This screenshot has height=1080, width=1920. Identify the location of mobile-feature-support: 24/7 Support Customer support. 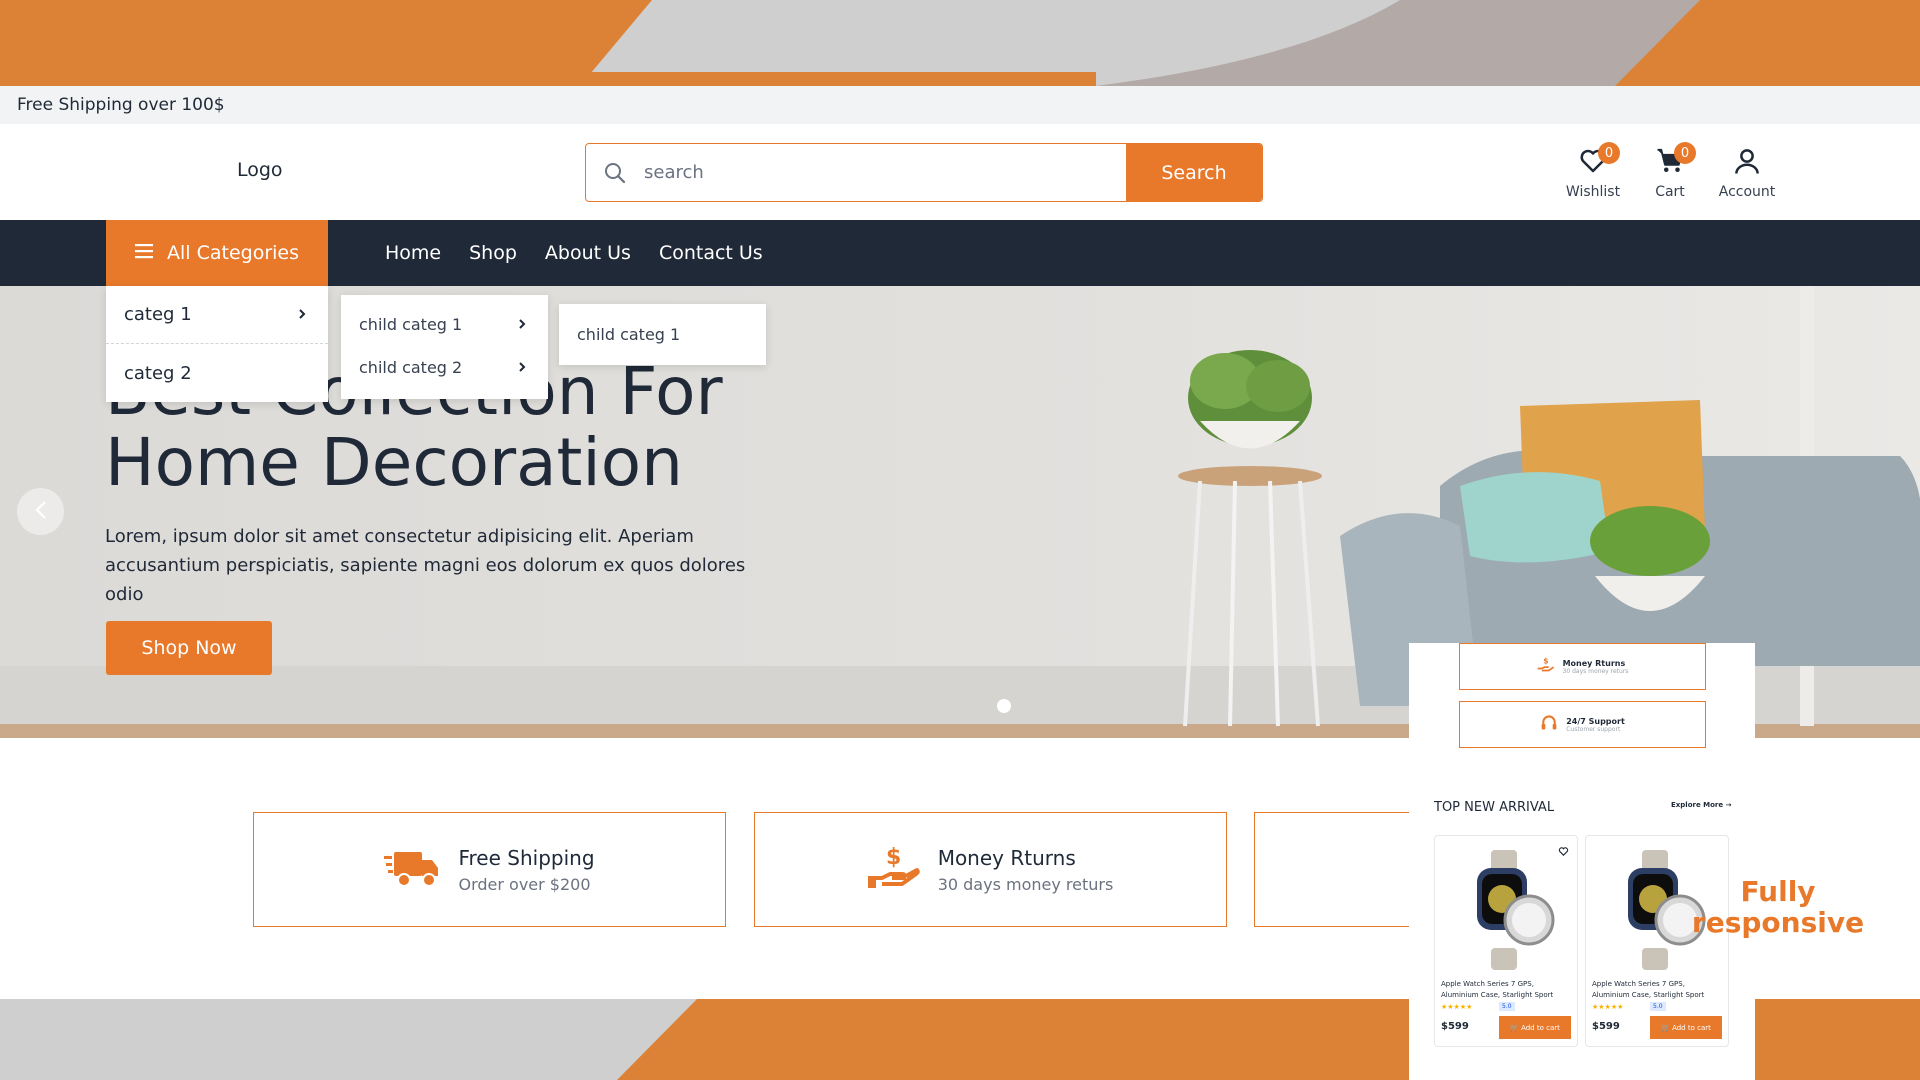
(1582, 724).